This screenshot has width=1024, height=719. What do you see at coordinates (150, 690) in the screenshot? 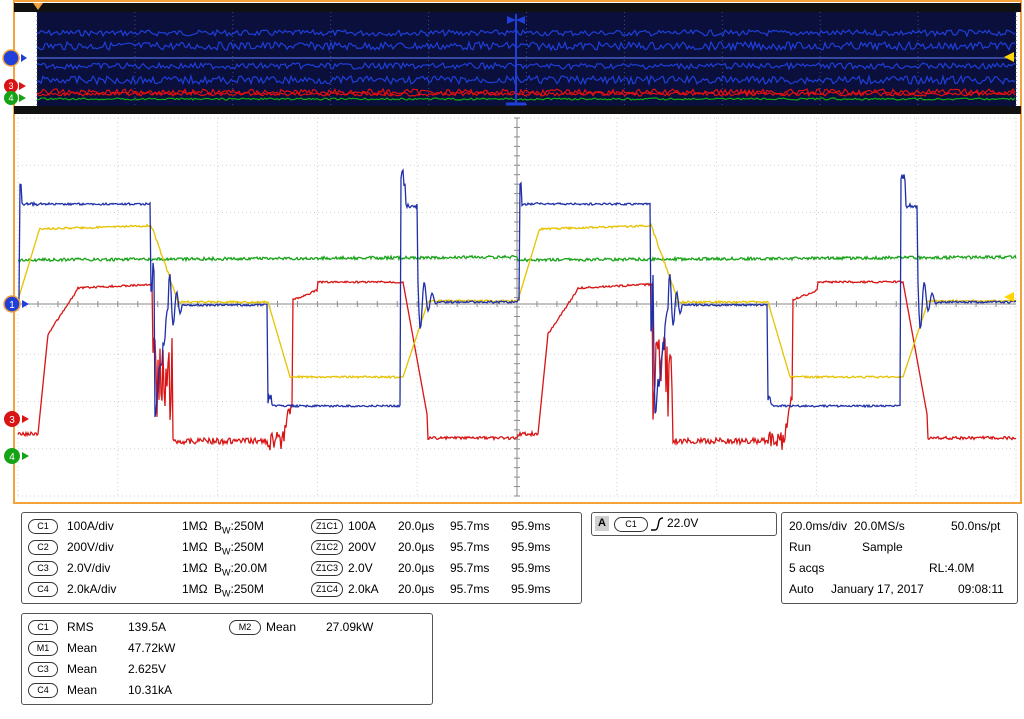
I see `measurement-value: 10.31kA` at bounding box center [150, 690].